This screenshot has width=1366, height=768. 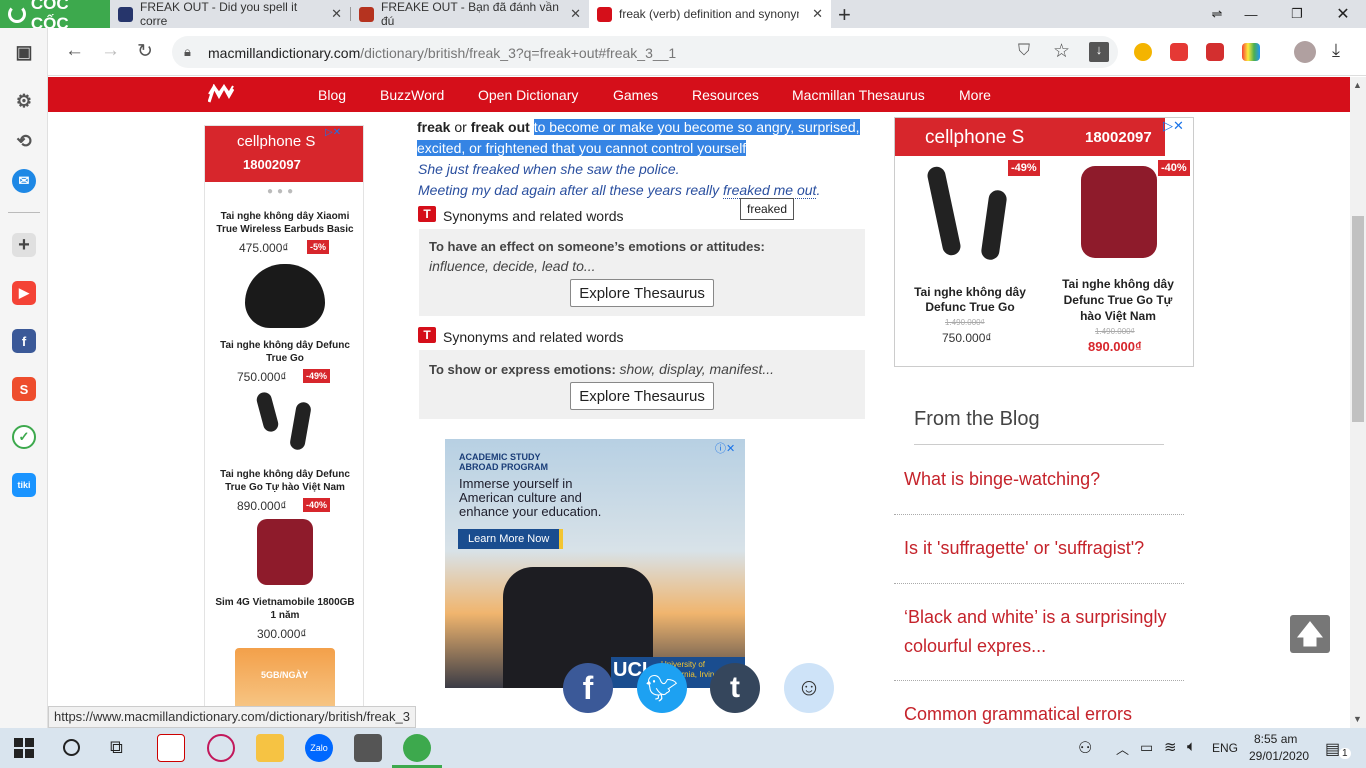 What do you see at coordinates (1170, 747) in the screenshot?
I see `wifi-icon: ≋` at bounding box center [1170, 747].